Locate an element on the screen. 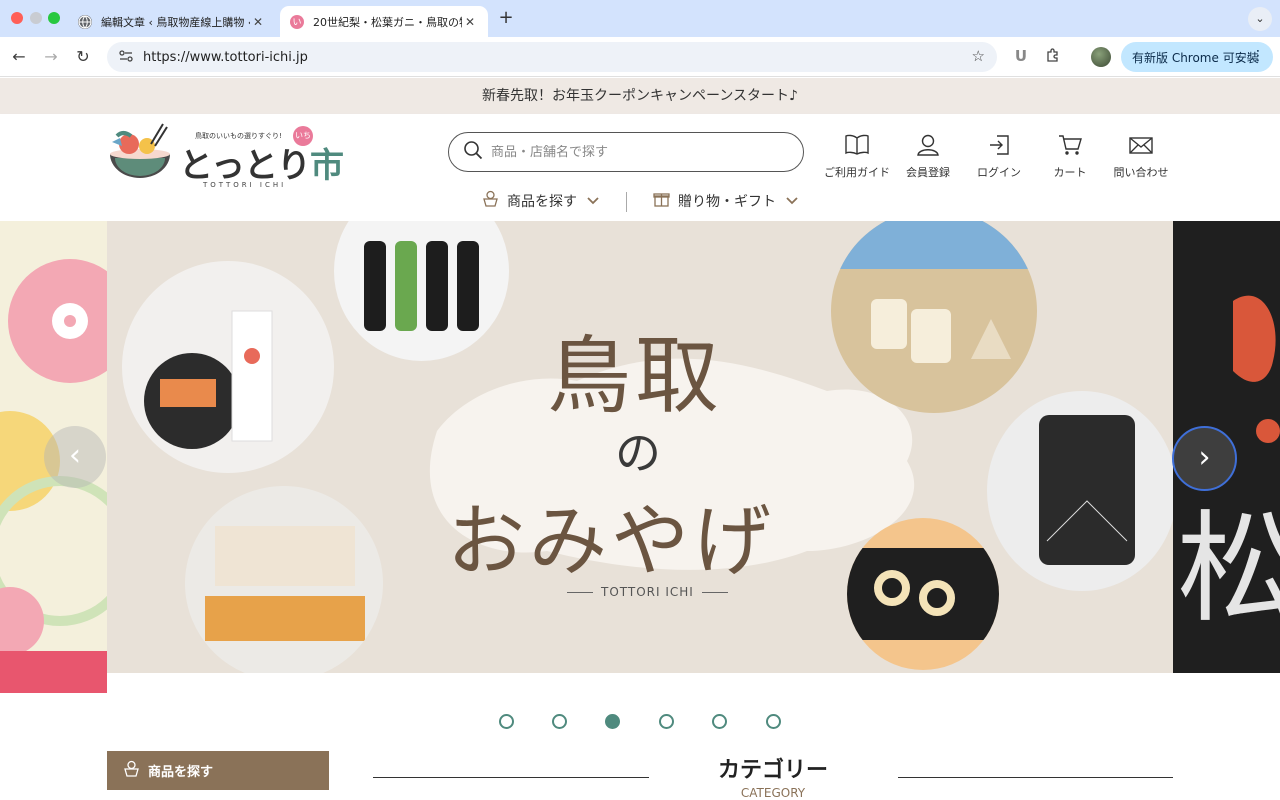 The image size is (1280, 800). nav-label: ログイン is located at coordinates (999, 172).